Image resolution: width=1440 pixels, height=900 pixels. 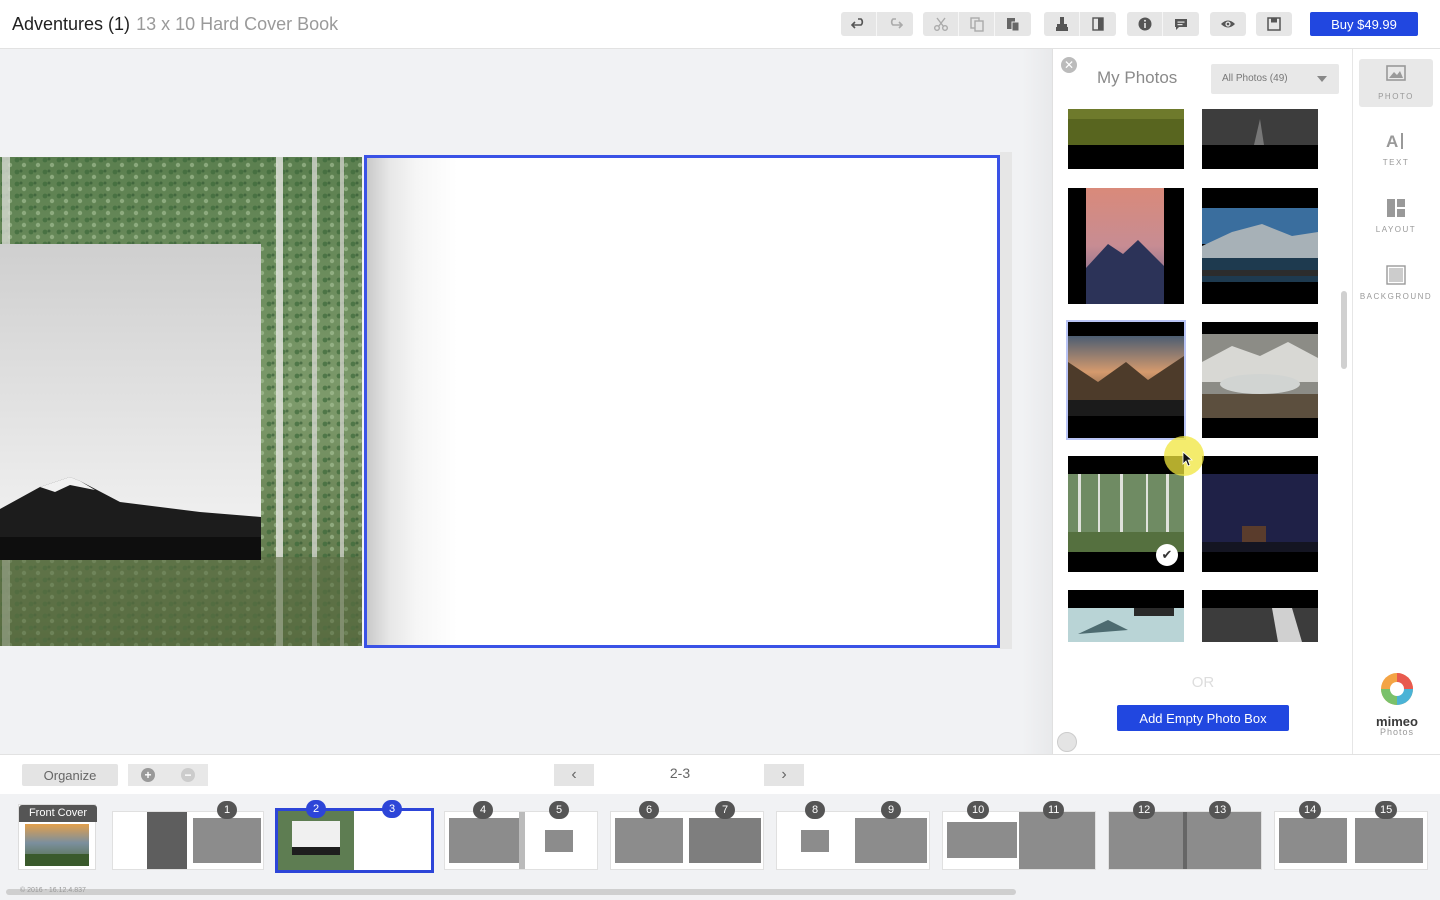 I want to click on sunset-mountain-photo, so click(x=1126, y=246).